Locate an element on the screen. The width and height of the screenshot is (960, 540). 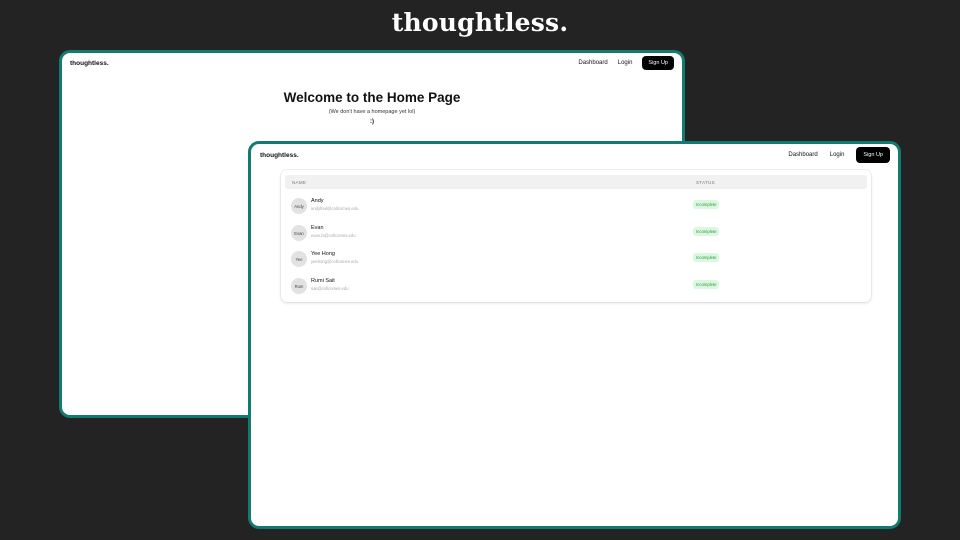
user-email: andyfred@collcomes.edu is located at coordinates (335, 208).